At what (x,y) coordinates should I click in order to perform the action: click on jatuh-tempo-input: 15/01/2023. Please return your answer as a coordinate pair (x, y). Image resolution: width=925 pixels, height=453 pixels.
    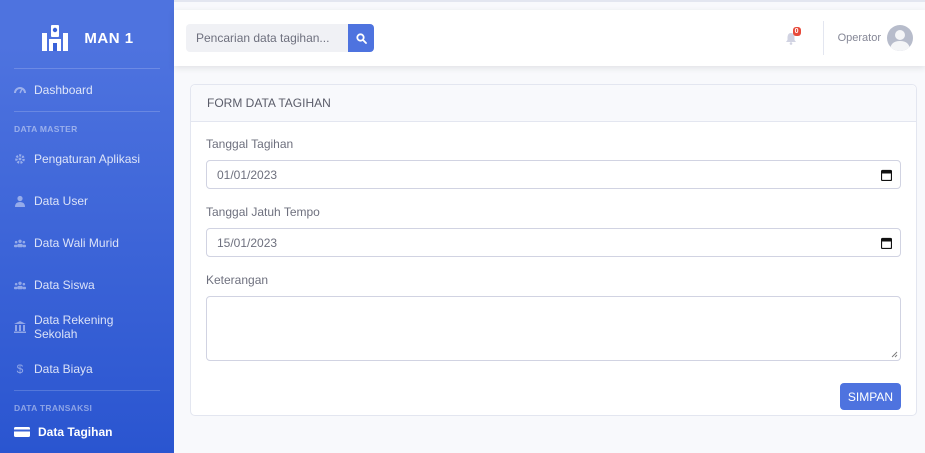
    Looking at the image, I should click on (553, 242).